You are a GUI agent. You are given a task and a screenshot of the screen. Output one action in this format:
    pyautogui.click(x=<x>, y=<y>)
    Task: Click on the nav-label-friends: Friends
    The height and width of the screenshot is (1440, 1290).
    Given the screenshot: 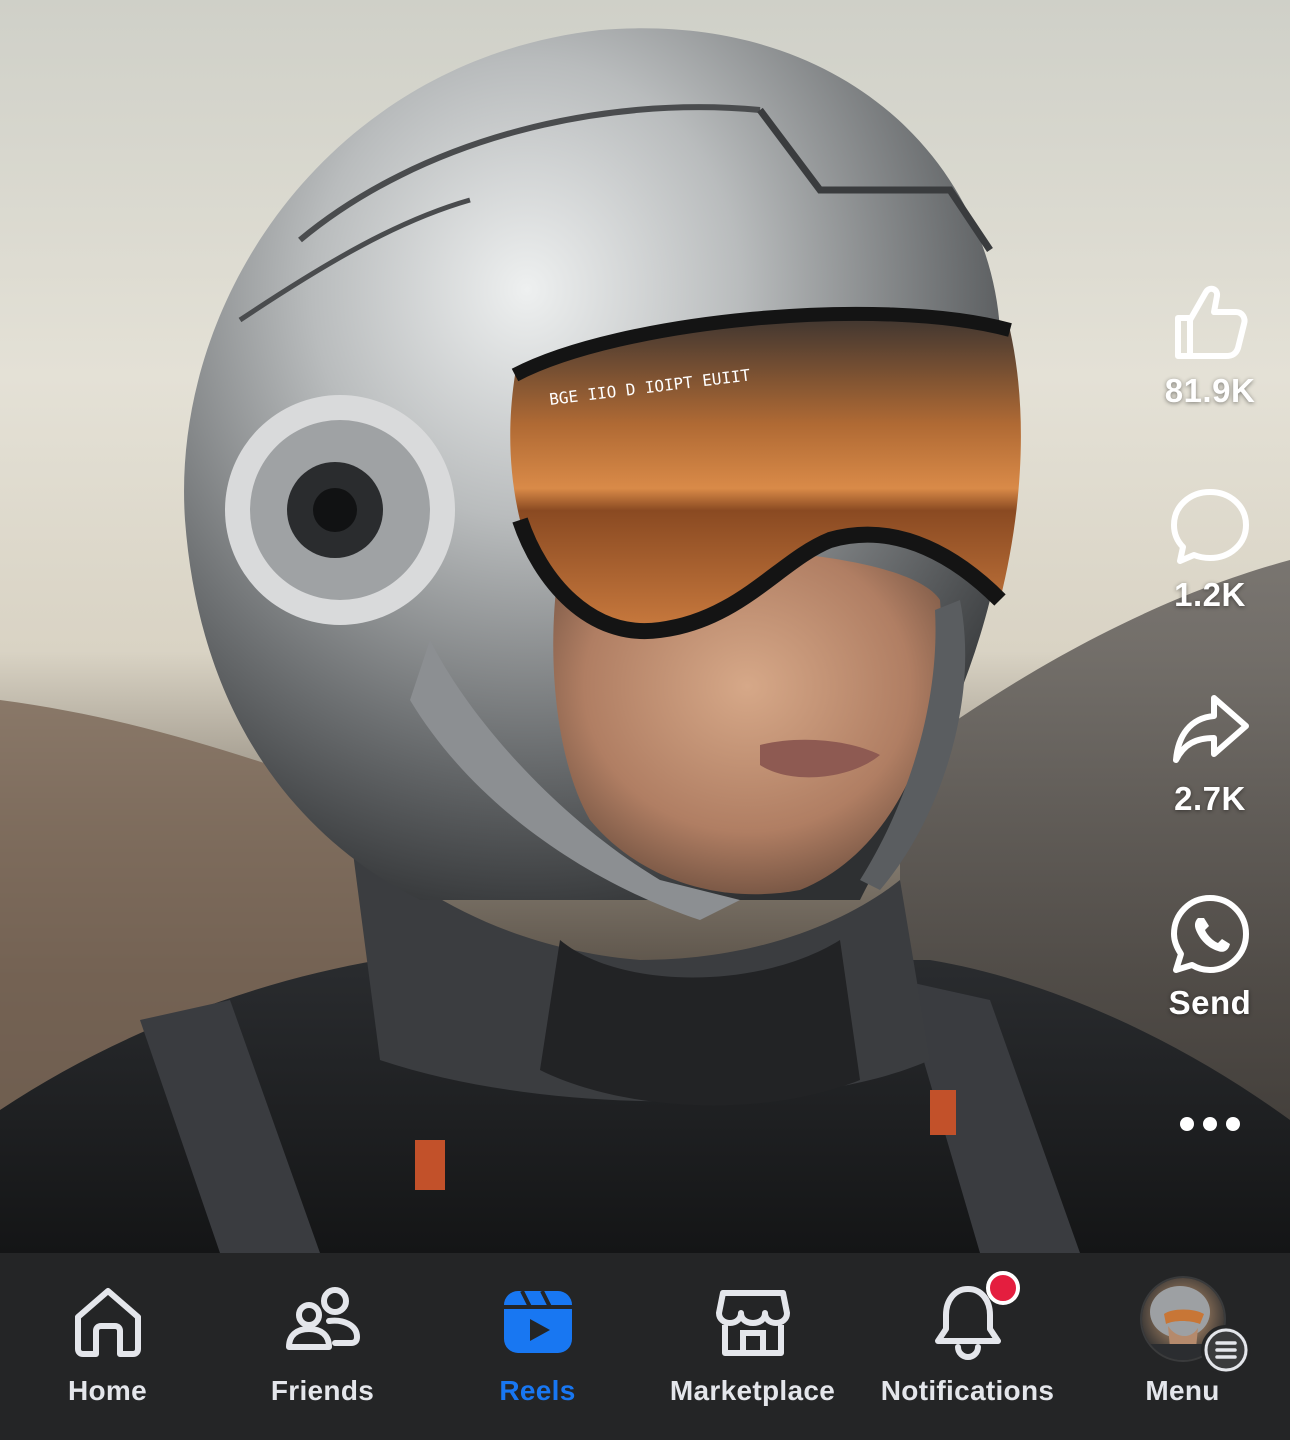 What is the action you would take?
    pyautogui.click(x=322, y=1390)
    